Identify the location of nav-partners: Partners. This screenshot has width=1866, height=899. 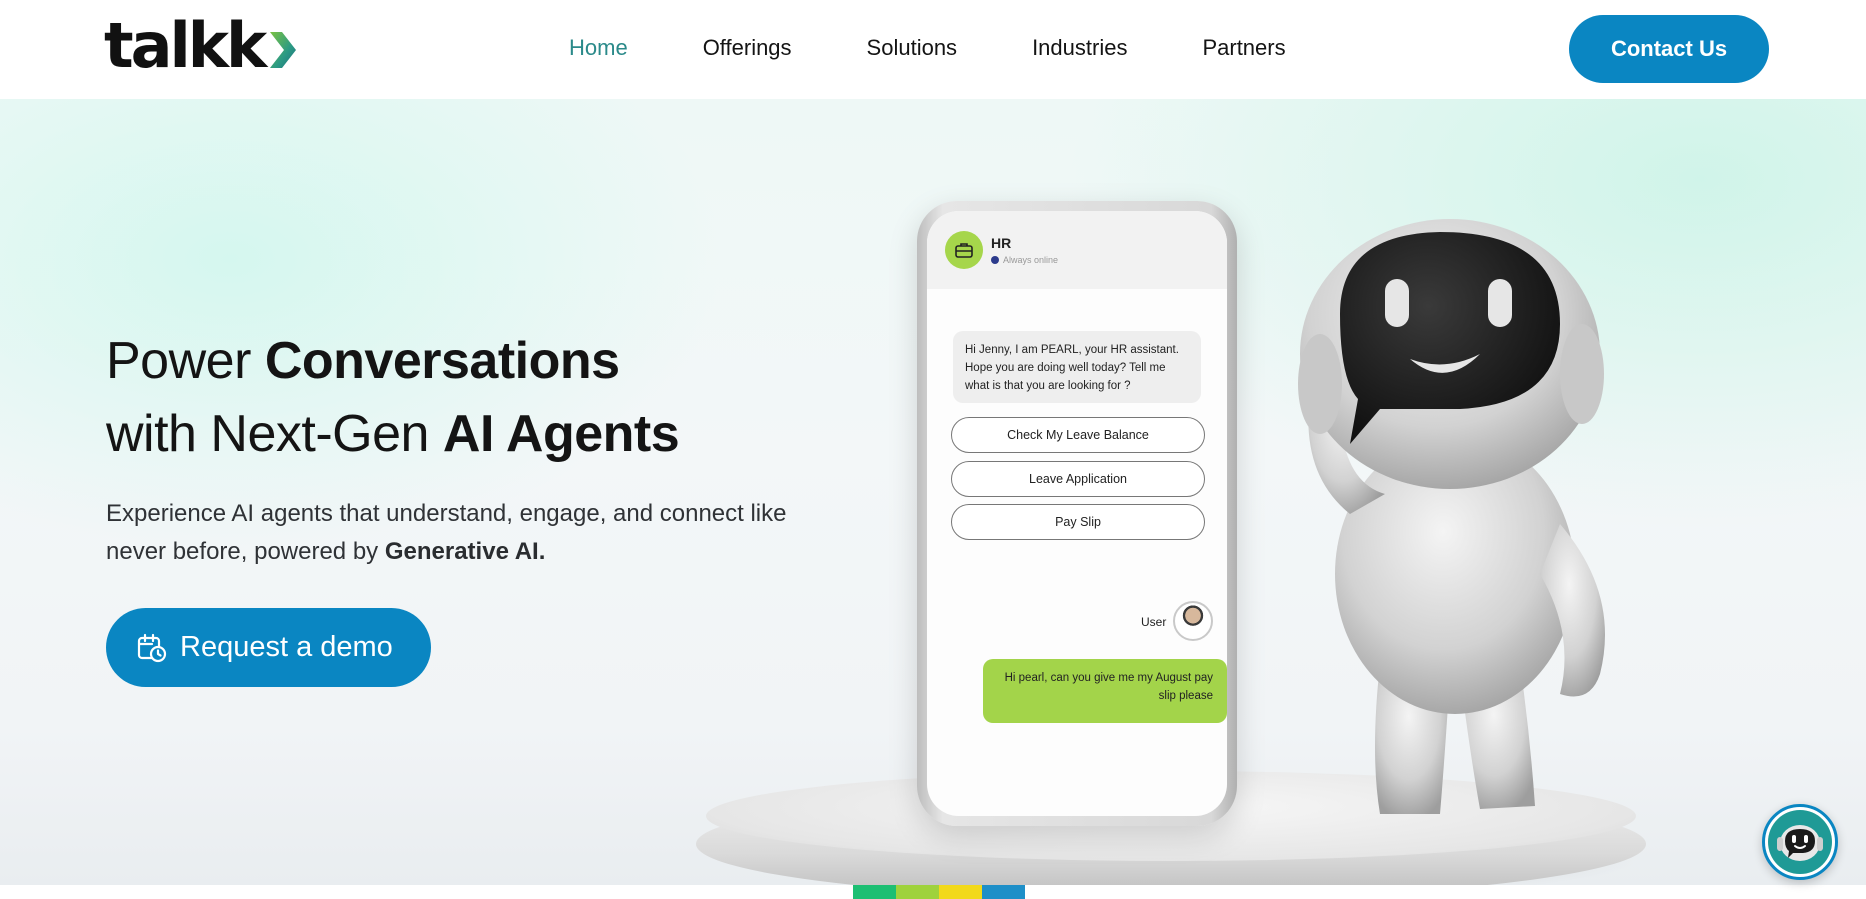
(1243, 48).